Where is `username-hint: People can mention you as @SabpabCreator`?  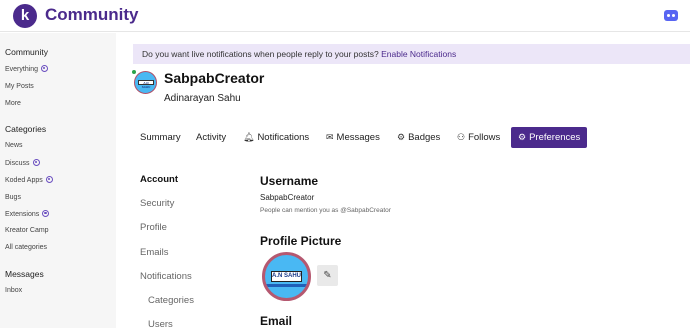
username-hint: People can mention you as @SabpabCreator is located at coordinates (325, 210).